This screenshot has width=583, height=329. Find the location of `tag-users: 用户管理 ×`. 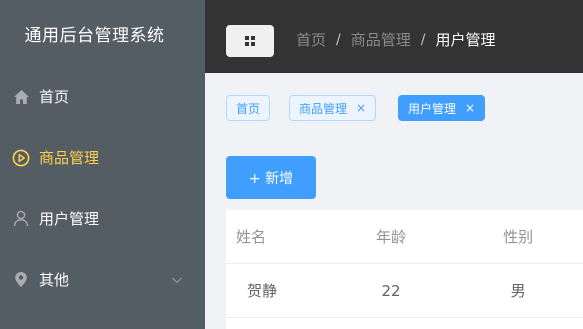

tag-users: 用户管理 × is located at coordinates (442, 108).